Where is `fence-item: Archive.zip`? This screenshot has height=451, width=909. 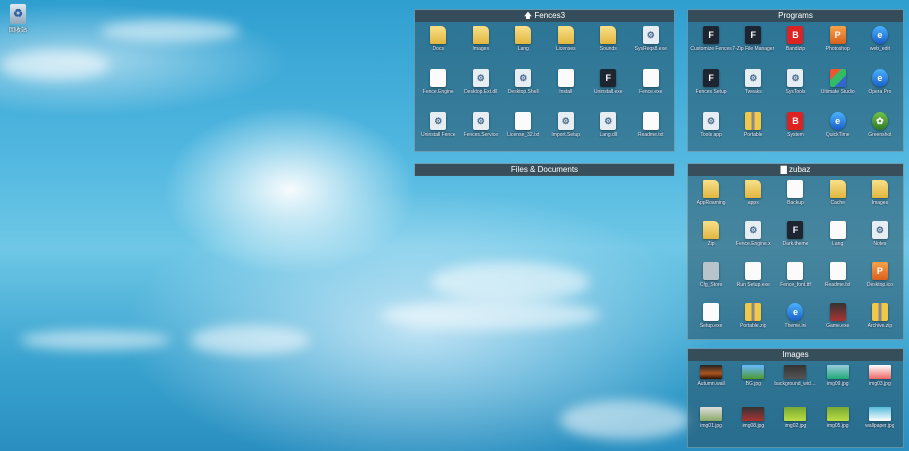 fence-item: Archive.zip is located at coordinates (880, 323).